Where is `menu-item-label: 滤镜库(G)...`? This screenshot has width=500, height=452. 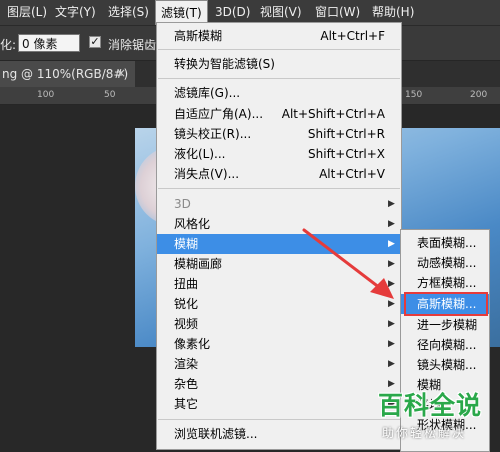
menu-item-label: 滤镜库(G)... is located at coordinates (207, 93).